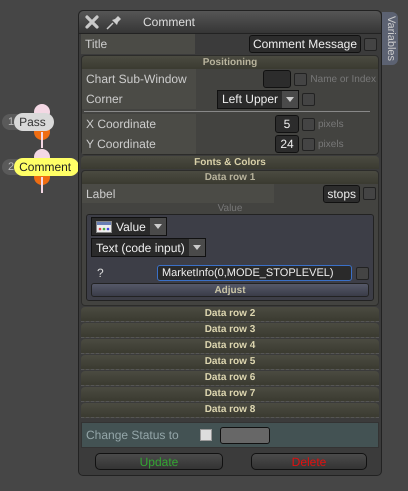 This screenshot has height=491, width=408. What do you see at coordinates (133, 435) in the screenshot?
I see `status-label: Change Status to` at bounding box center [133, 435].